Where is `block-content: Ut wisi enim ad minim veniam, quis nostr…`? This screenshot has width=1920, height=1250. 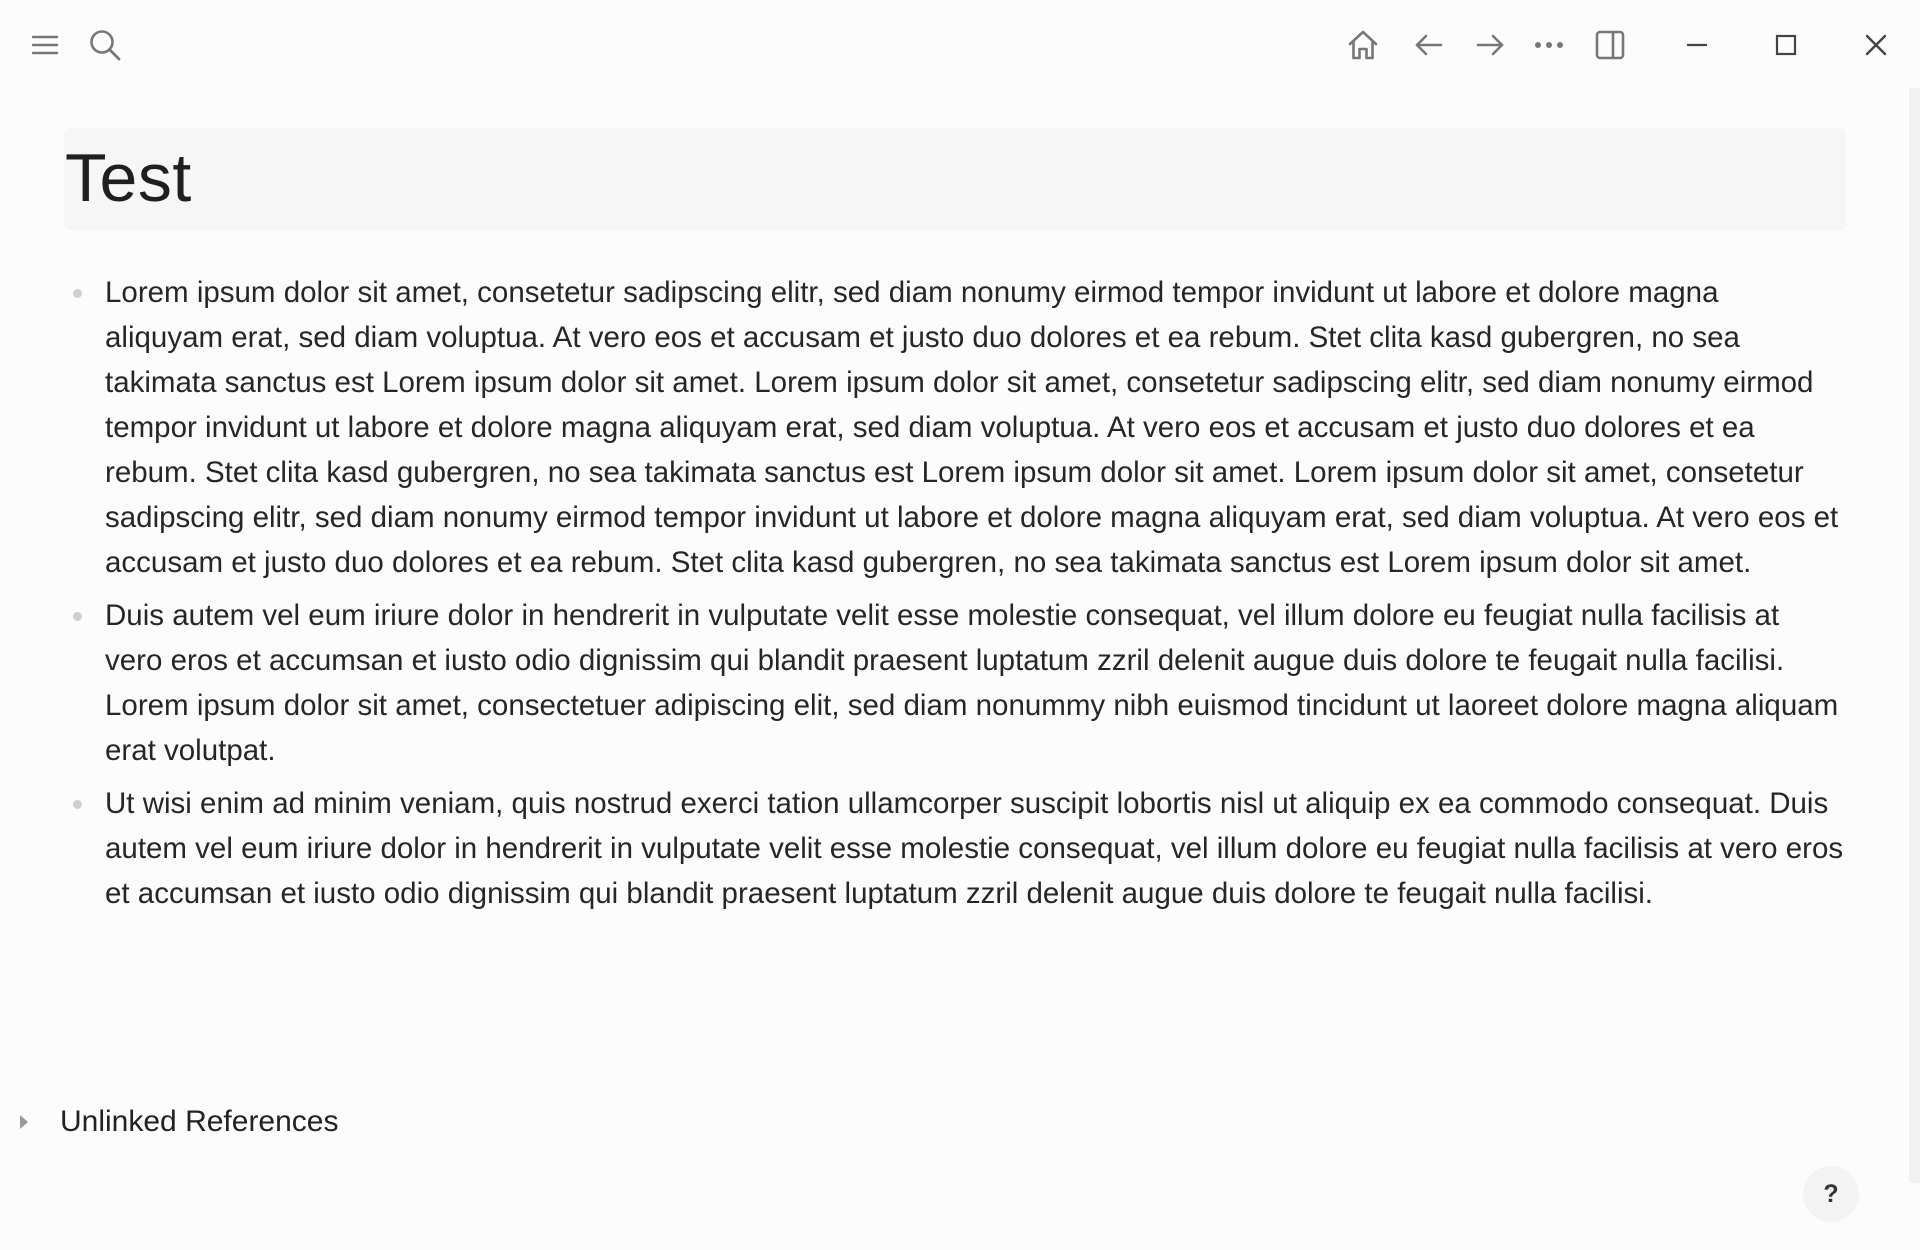 block-content: Ut wisi enim ad minim veniam, quis nostr… is located at coordinates (974, 848).